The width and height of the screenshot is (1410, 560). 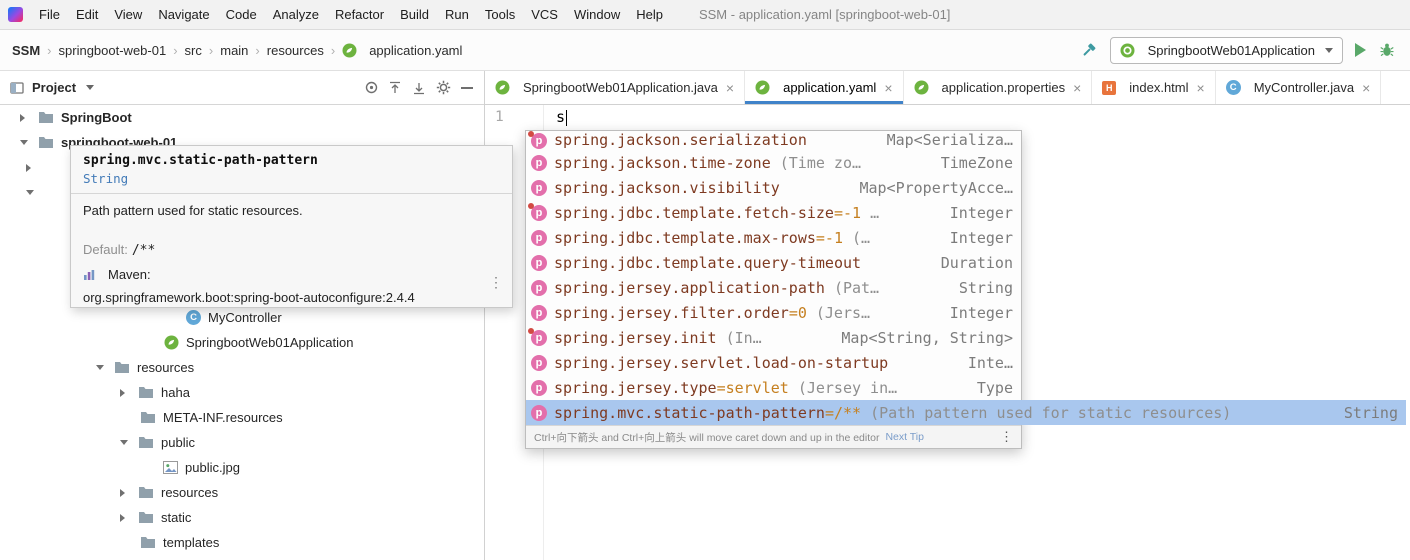 What do you see at coordinates (927, 337) in the screenshot?
I see `property-type: Map<String, String>` at bounding box center [927, 337].